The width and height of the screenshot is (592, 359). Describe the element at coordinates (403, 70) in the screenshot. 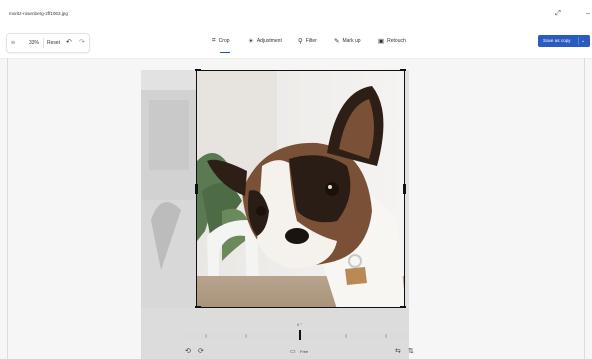

I see `crop-handle-top-right` at that location.